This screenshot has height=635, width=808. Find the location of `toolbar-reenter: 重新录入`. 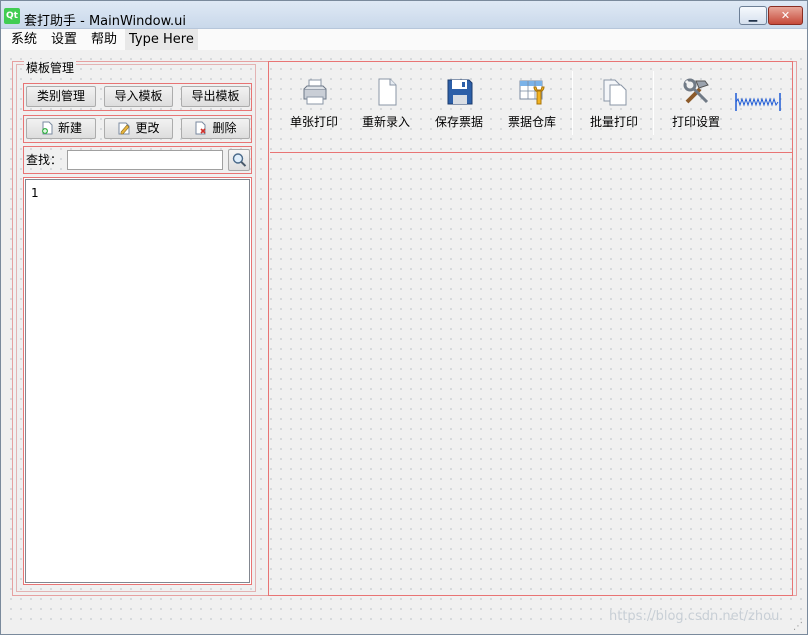

toolbar-reenter: 重新录入 is located at coordinates (386, 105).